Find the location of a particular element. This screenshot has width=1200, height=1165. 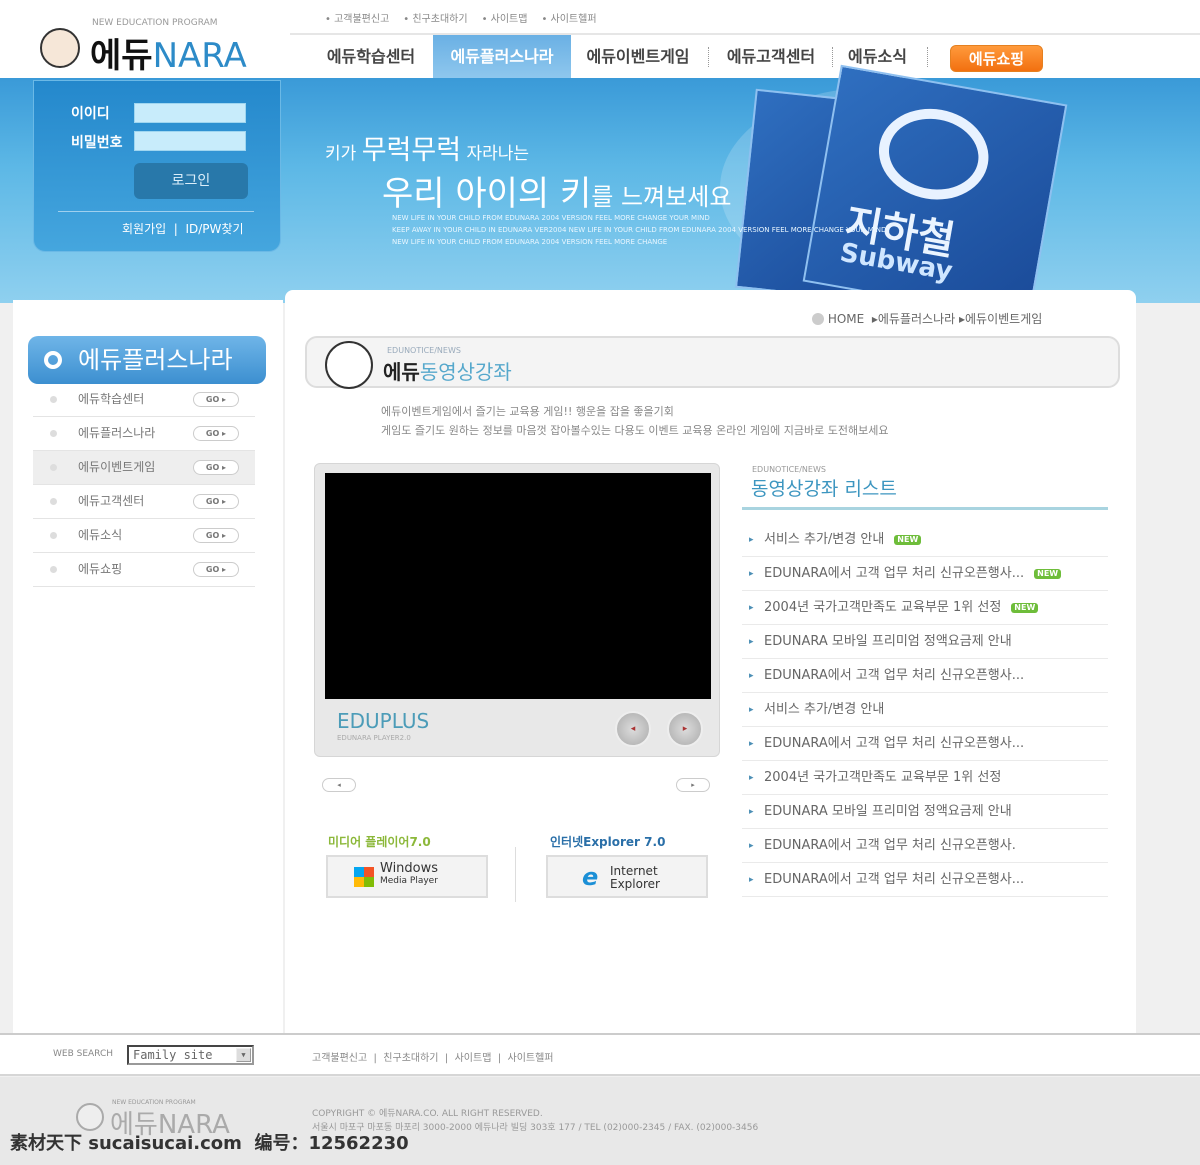

sidebar-item-label: 에듀고객센터 is located at coordinates (111, 501).